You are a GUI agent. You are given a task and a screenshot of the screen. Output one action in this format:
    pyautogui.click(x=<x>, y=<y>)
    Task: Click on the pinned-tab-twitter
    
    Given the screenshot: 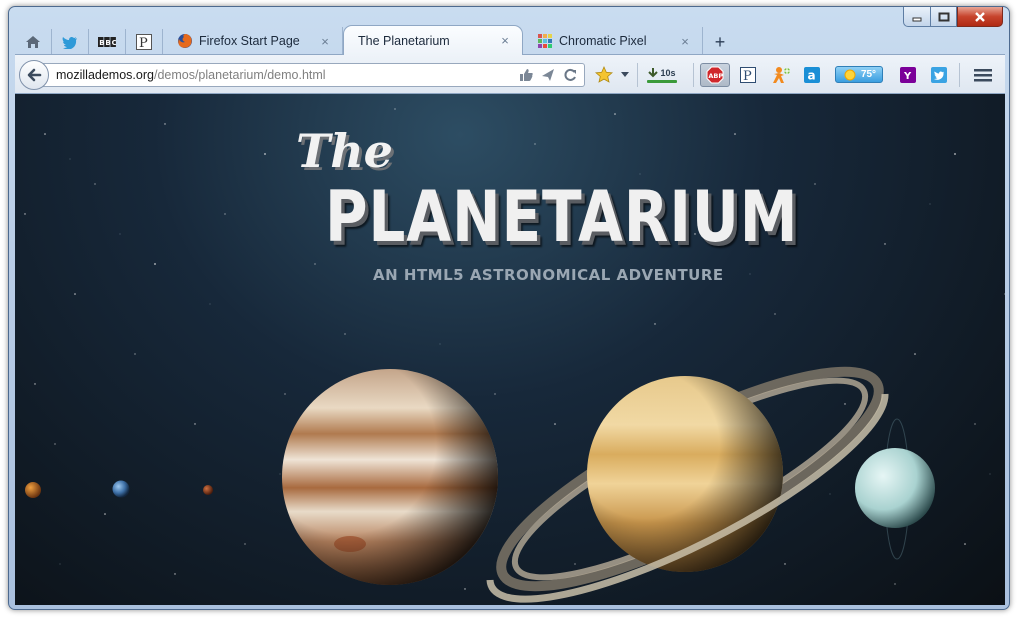 What is the action you would take?
    pyautogui.click(x=70, y=42)
    